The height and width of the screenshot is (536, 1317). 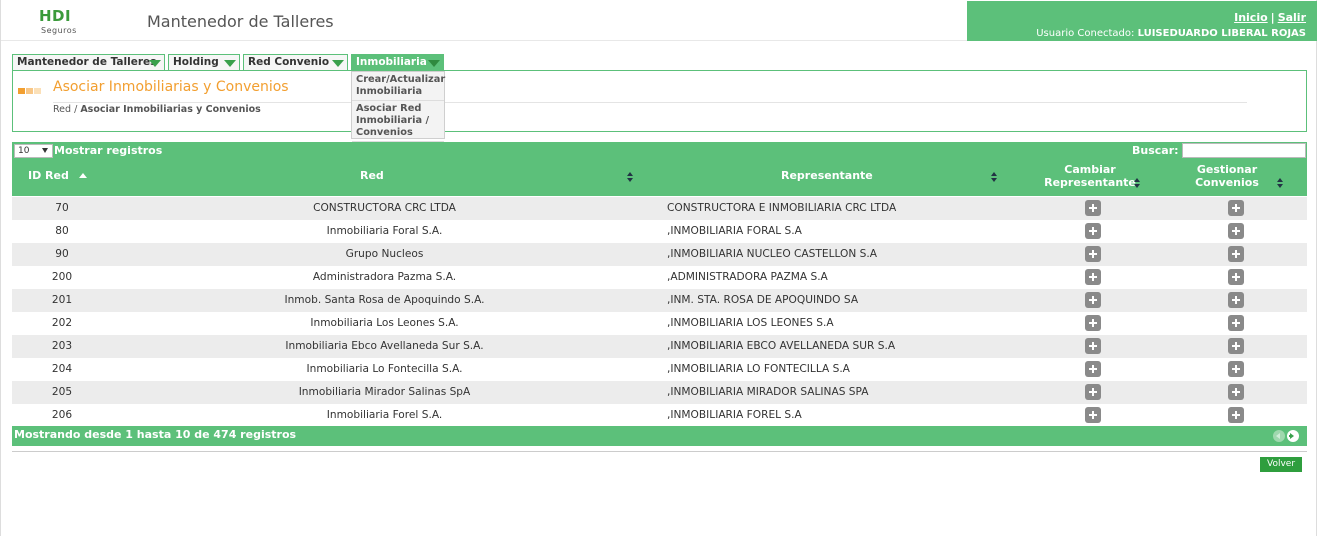 What do you see at coordinates (171, 87) in the screenshot?
I see `section-title: Asociar Inmobiliarias y Convenios` at bounding box center [171, 87].